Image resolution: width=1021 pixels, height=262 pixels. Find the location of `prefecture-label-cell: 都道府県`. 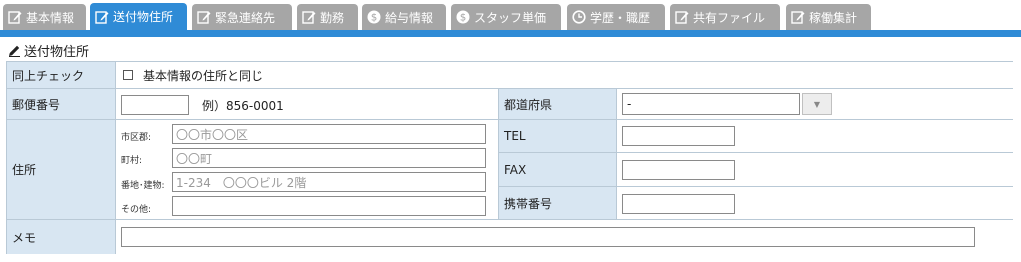

prefecture-label-cell: 都道府県 is located at coordinates (558, 104).